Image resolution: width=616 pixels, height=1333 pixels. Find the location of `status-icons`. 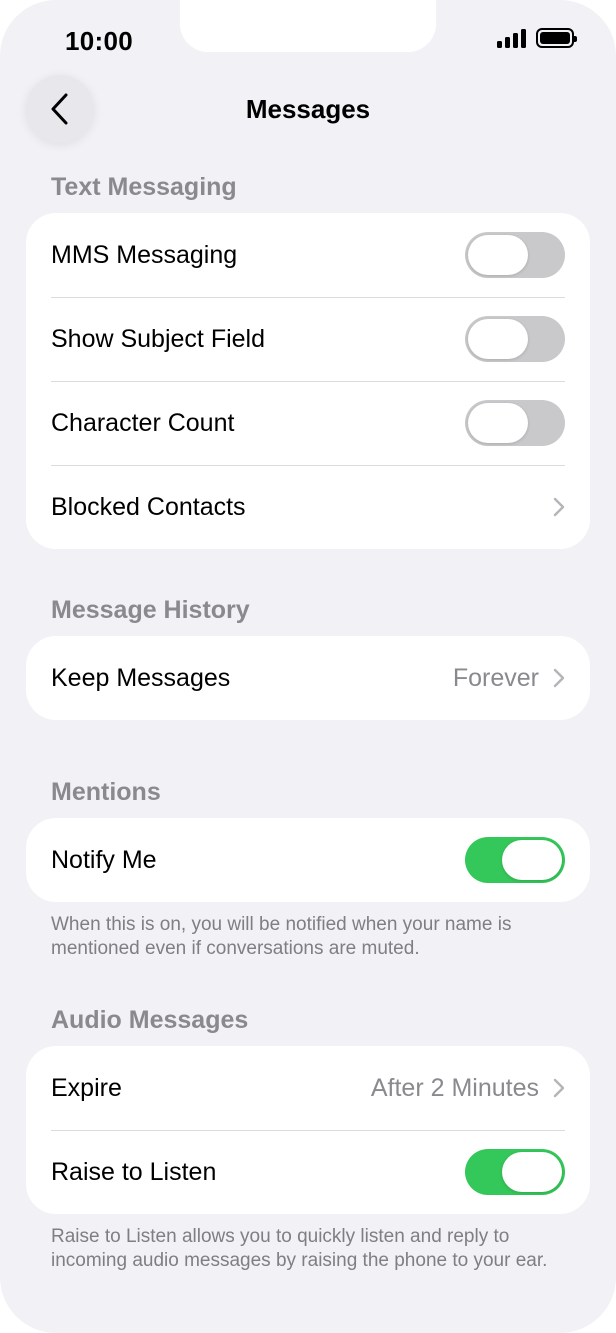

status-icons is located at coordinates (537, 38).